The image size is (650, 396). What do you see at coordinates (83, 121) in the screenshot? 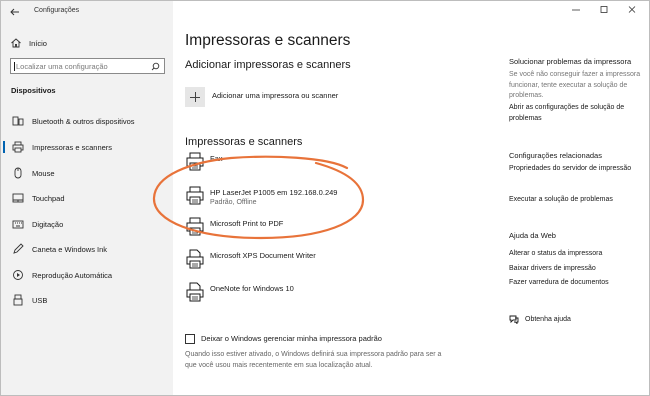
I see `sidebar-item-label: Bluetooth & outros dispositivos` at bounding box center [83, 121].